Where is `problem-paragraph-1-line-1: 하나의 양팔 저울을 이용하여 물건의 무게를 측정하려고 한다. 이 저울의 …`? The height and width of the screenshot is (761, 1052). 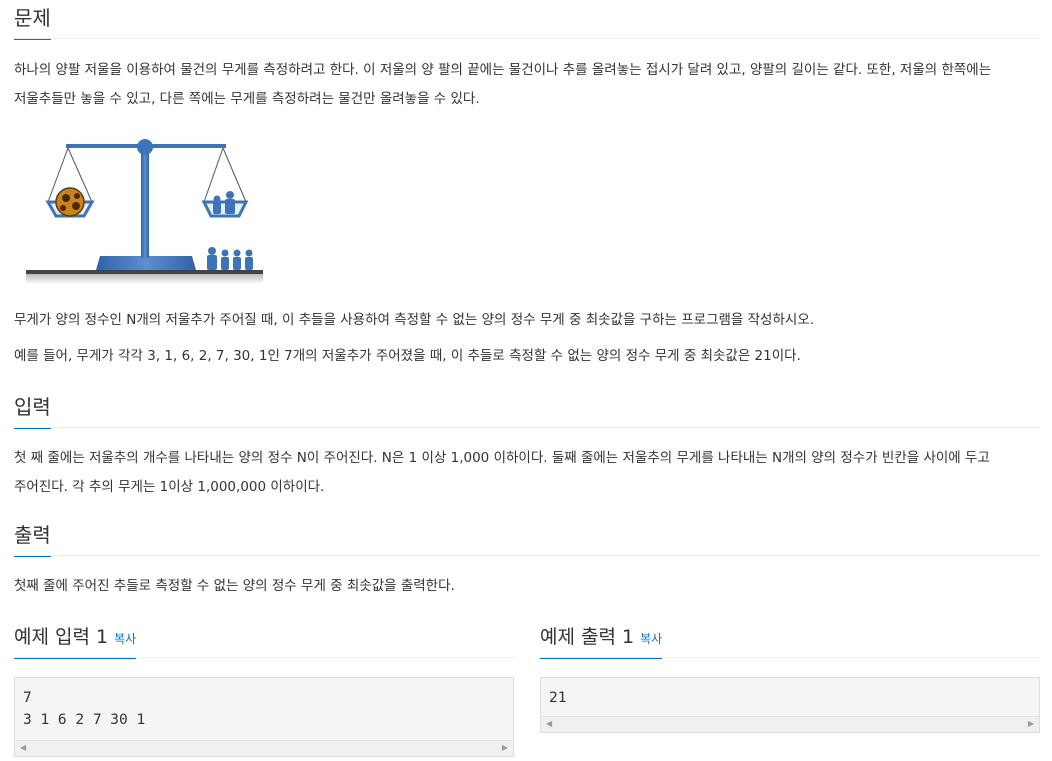
problem-paragraph-1-line-1: 하나의 양팔 저울을 이용하여 물건의 무게를 측정하려고 한다. 이 저울의 … is located at coordinates (503, 70).